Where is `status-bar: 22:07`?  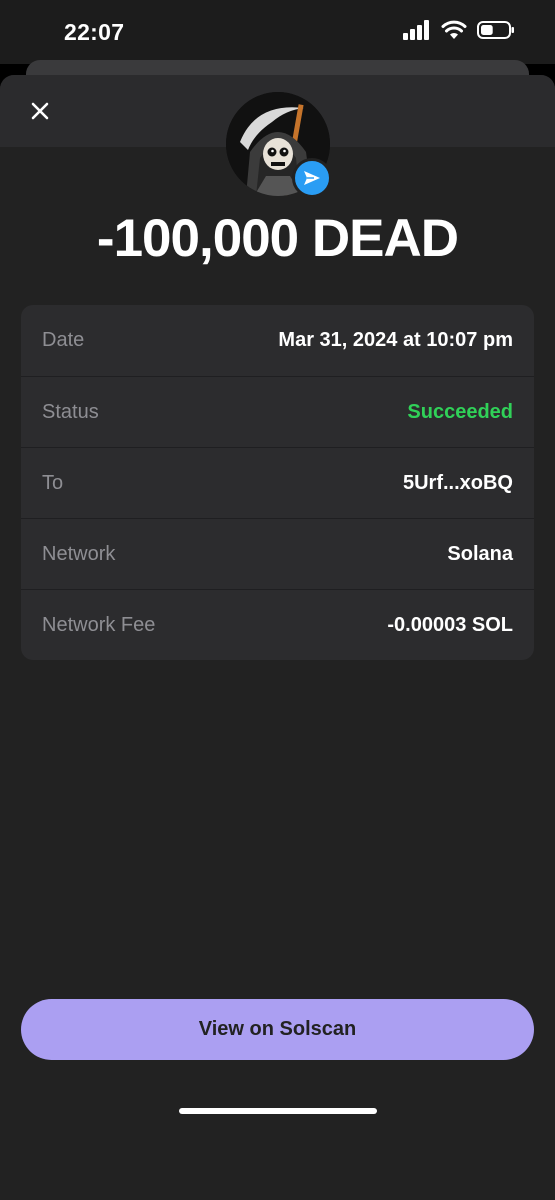 status-bar: 22:07 is located at coordinates (277, 32).